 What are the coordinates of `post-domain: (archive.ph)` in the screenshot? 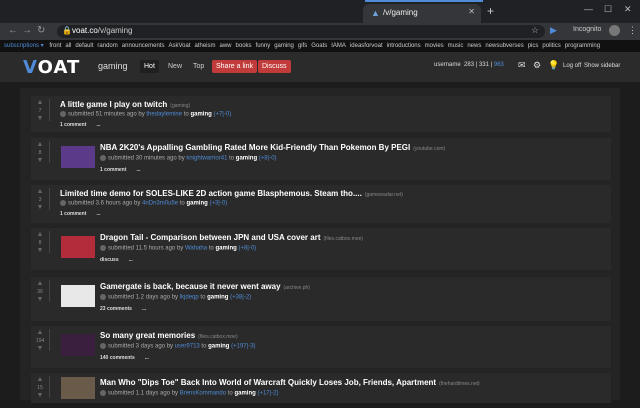 It's located at (297, 288).